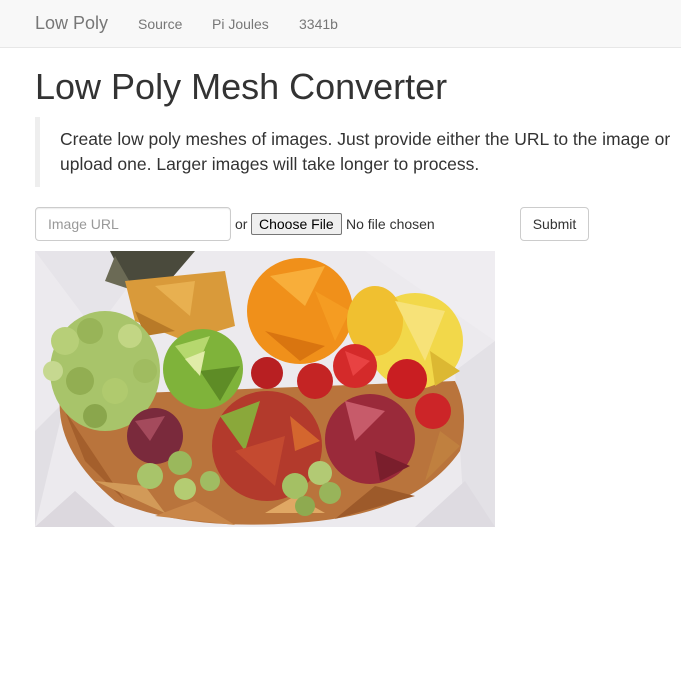 This screenshot has width=681, height=681. Describe the element at coordinates (554, 224) in the screenshot. I see `submit-button: Submit` at that location.